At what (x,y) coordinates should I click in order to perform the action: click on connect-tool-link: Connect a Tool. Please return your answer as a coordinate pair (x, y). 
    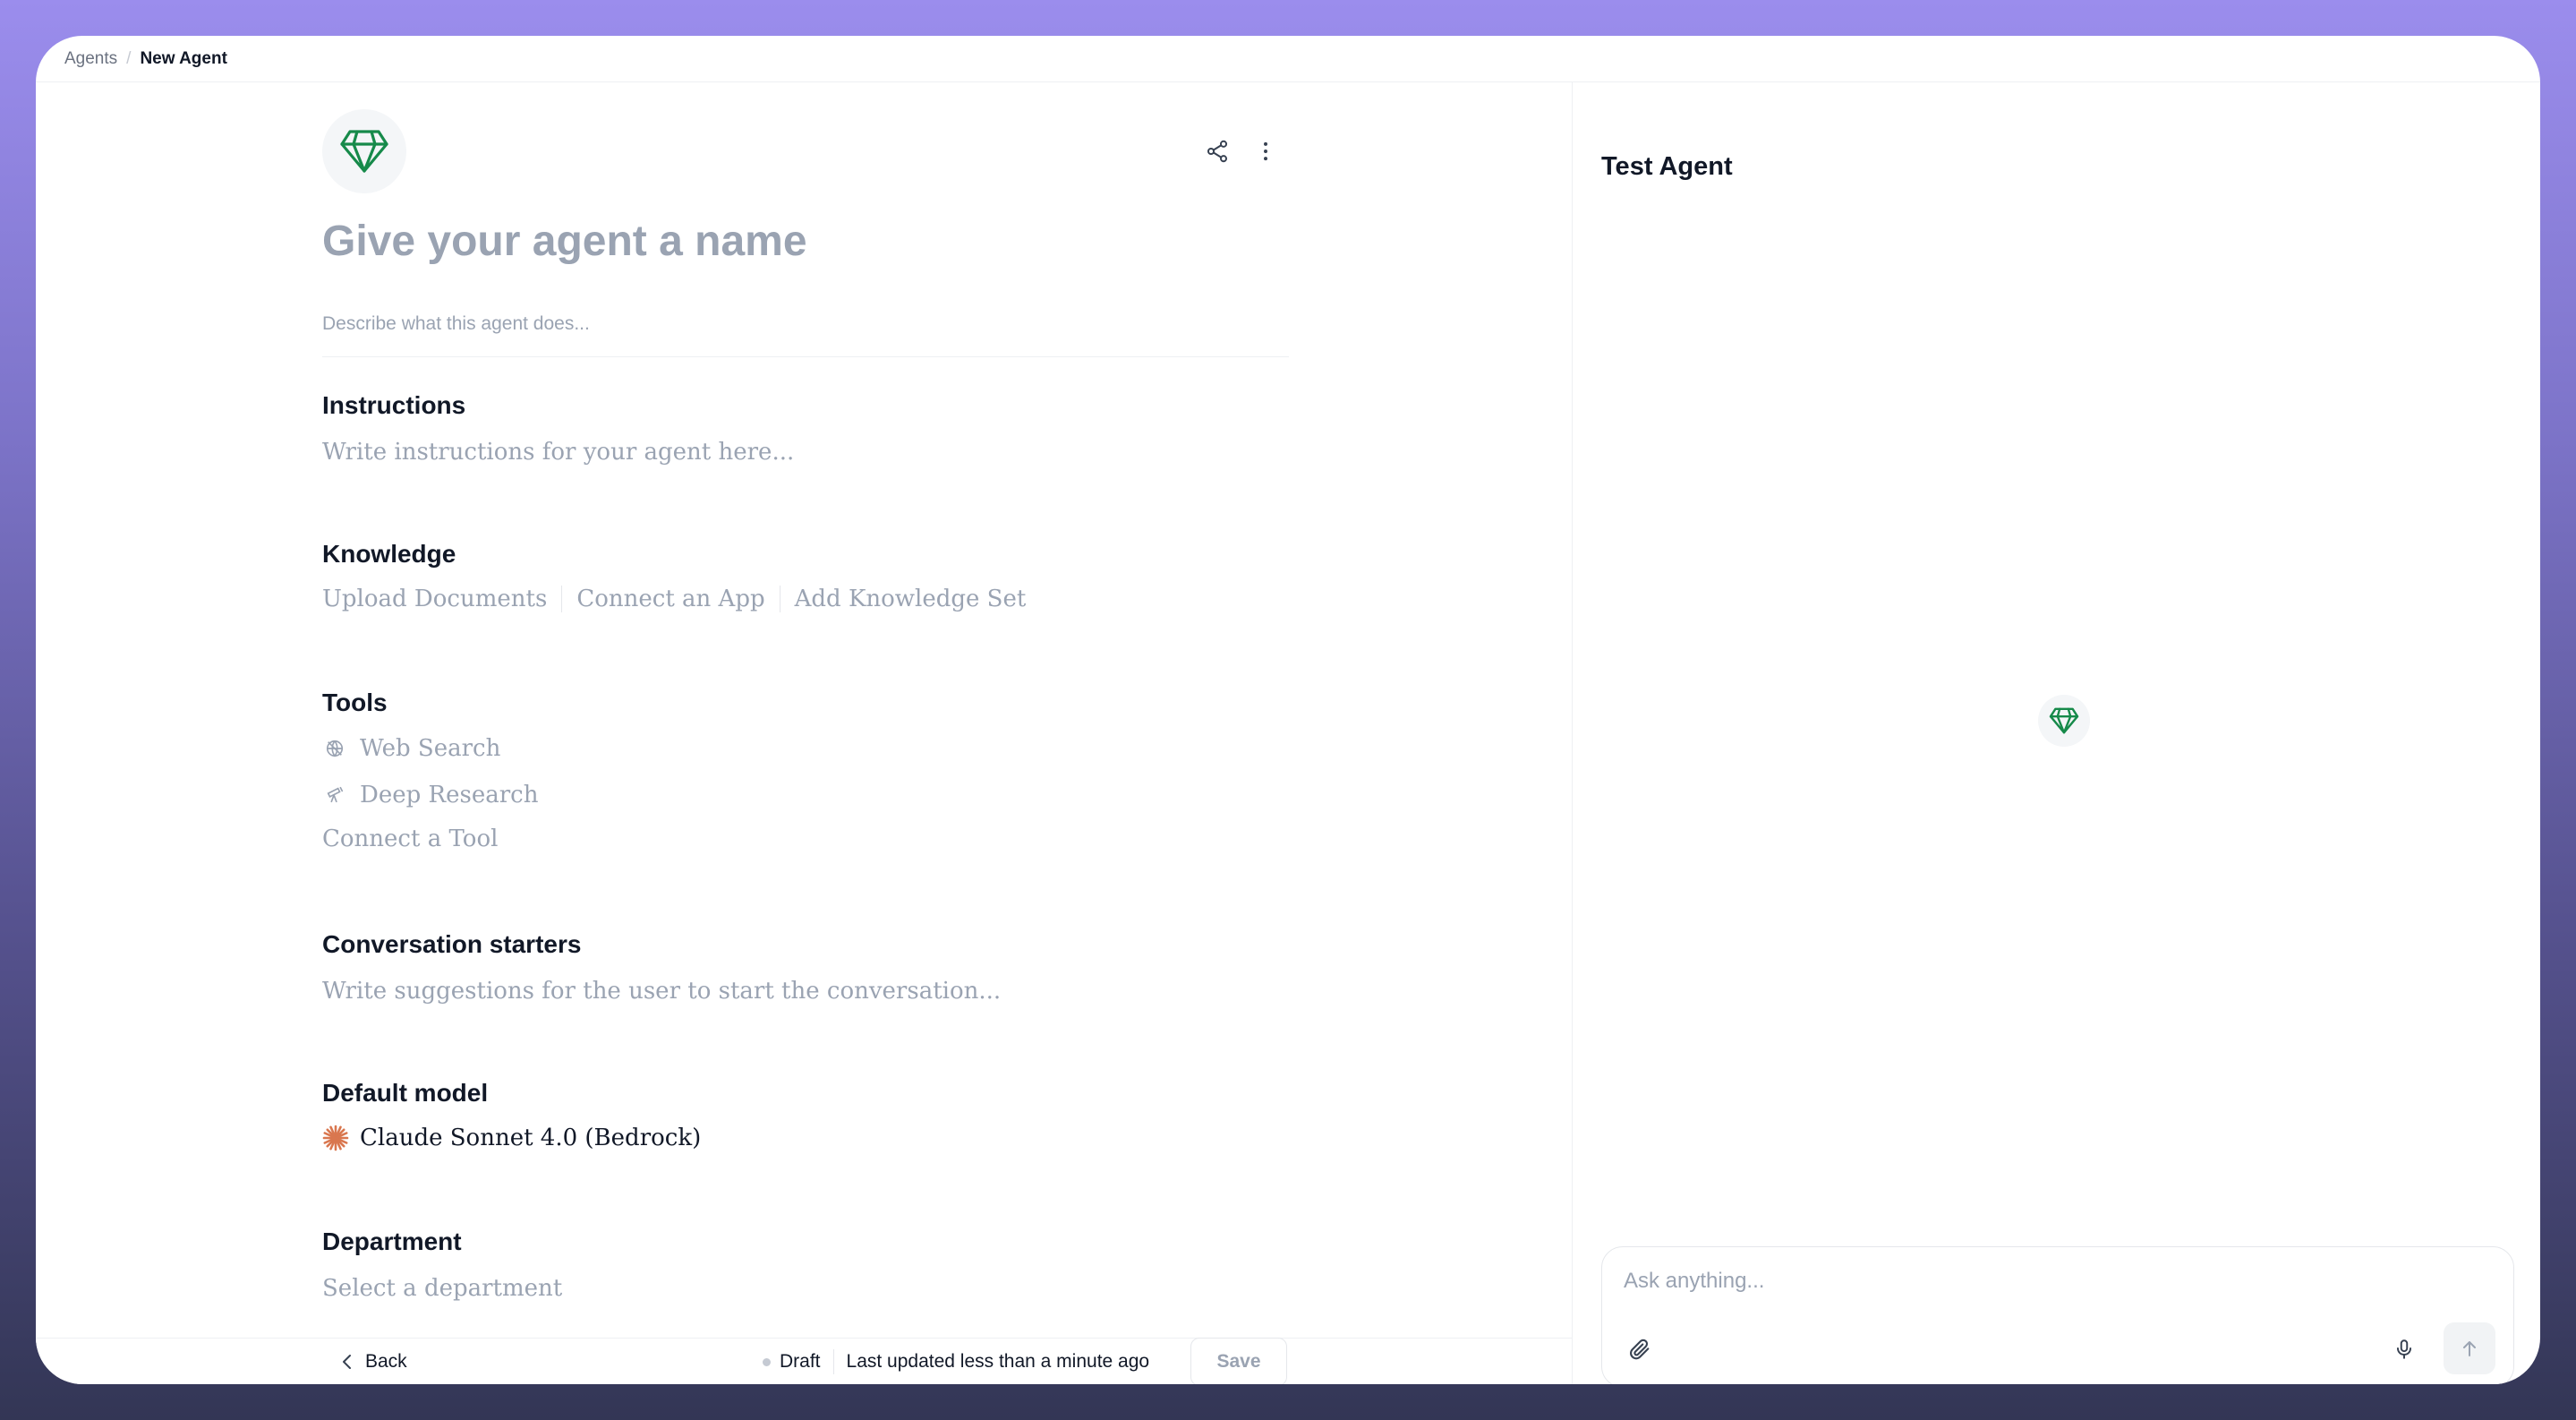
    Looking at the image, I should click on (805, 839).